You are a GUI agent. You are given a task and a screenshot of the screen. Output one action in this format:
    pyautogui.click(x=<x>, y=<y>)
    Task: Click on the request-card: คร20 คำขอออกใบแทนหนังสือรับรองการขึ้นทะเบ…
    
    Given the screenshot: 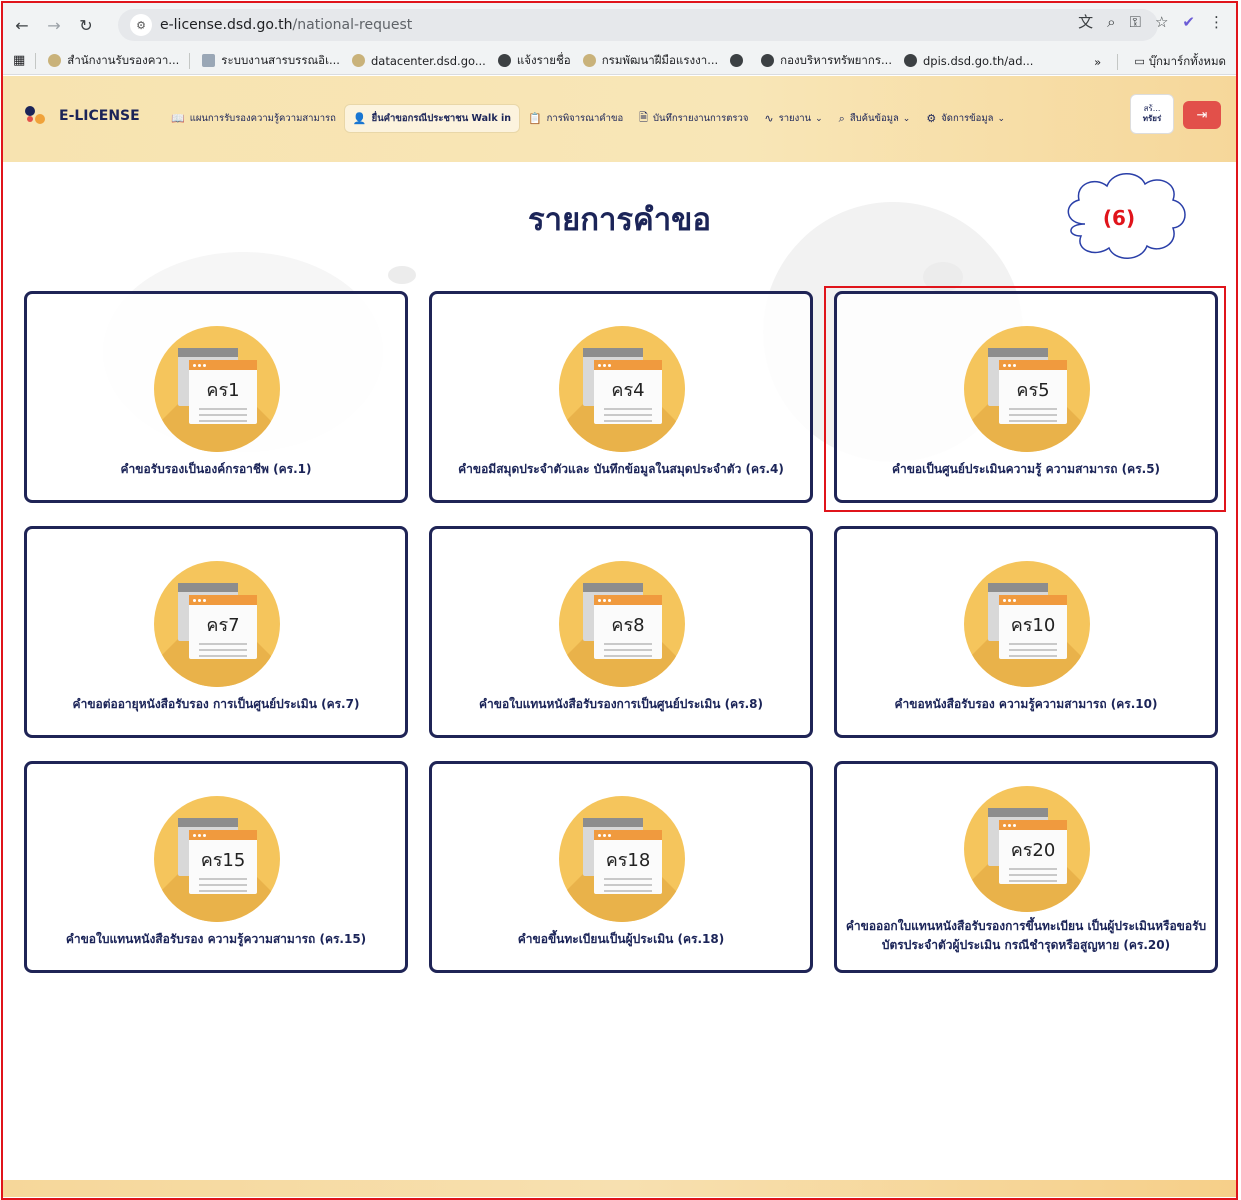 What is the action you would take?
    pyautogui.click(x=1026, y=867)
    